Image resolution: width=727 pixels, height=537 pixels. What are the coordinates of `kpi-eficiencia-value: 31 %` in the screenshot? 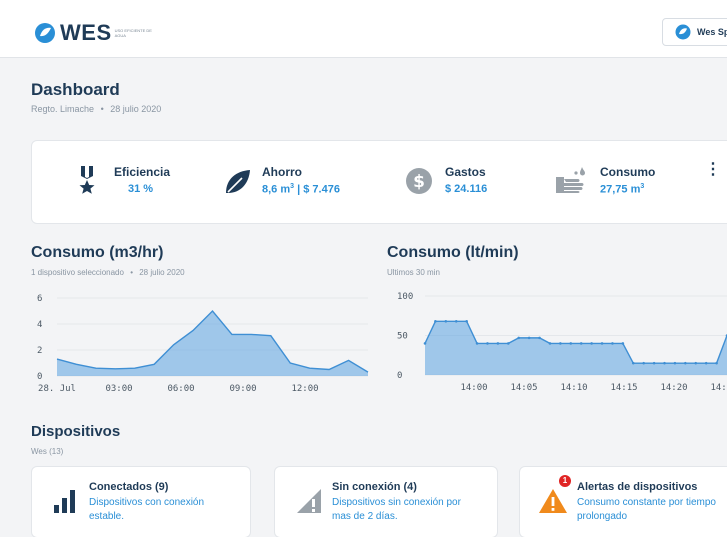 It's located at (141, 189).